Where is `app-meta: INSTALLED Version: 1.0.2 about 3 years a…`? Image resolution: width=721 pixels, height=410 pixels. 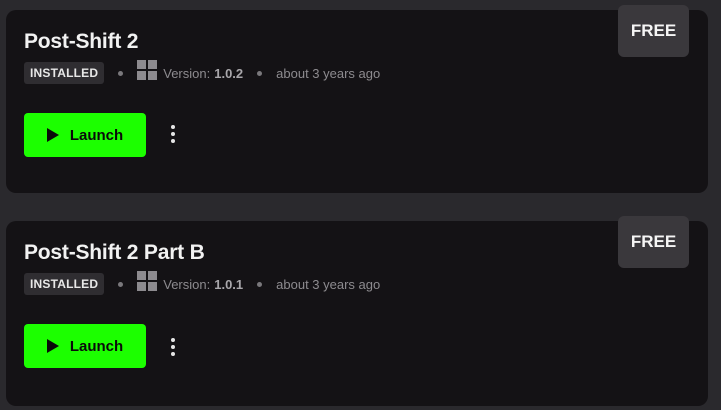 app-meta: INSTALLED Version: 1.0.2 about 3 years a… is located at coordinates (202, 72).